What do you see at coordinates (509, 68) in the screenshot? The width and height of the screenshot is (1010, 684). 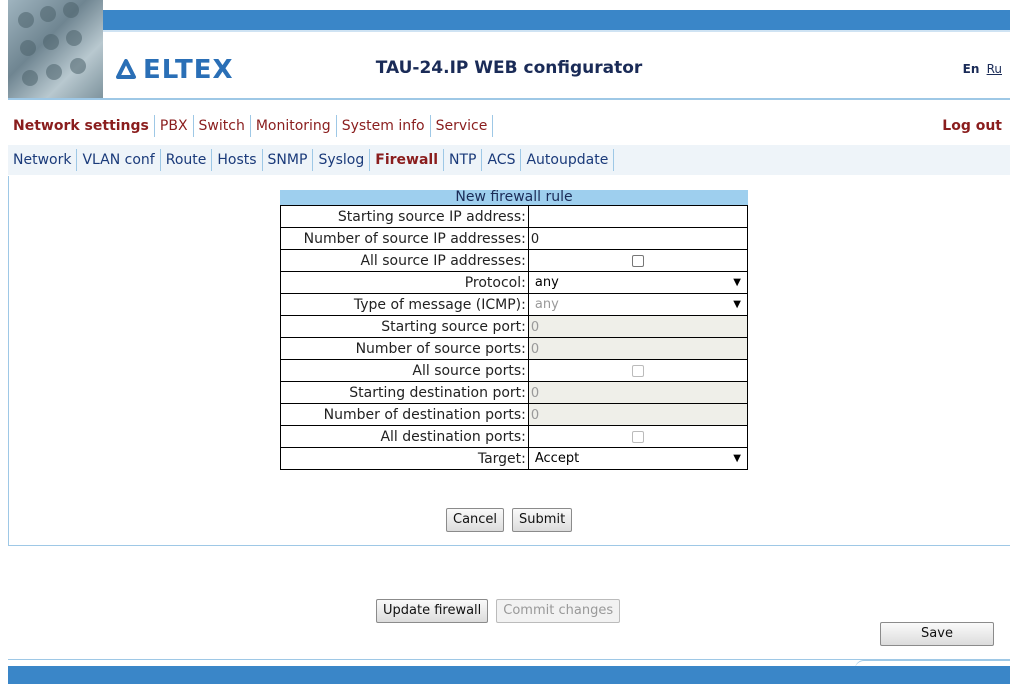 I see `page-title: TAU-24.IP WEB configurator` at bounding box center [509, 68].